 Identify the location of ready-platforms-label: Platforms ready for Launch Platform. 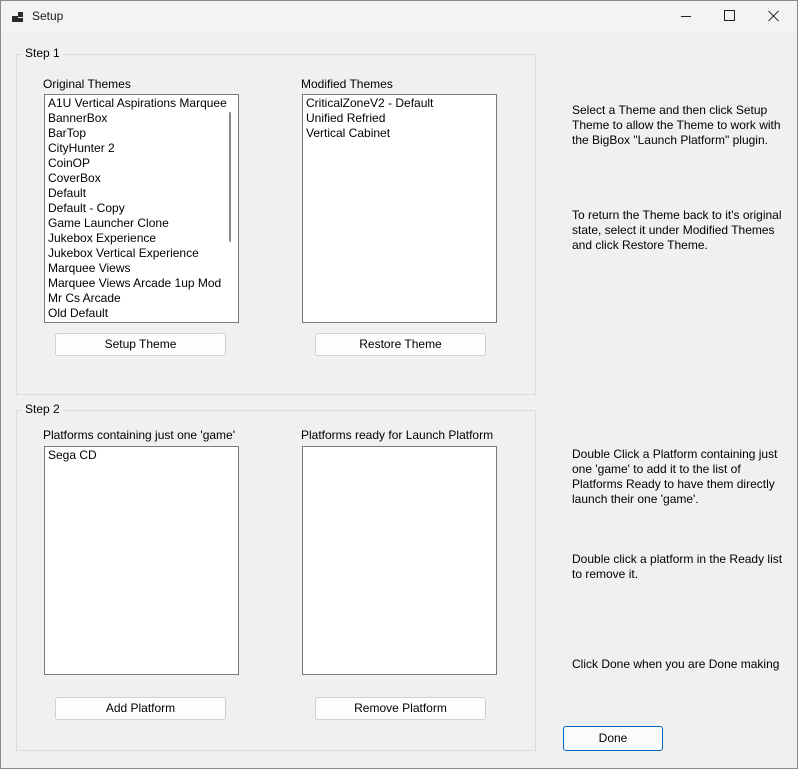
(397, 435).